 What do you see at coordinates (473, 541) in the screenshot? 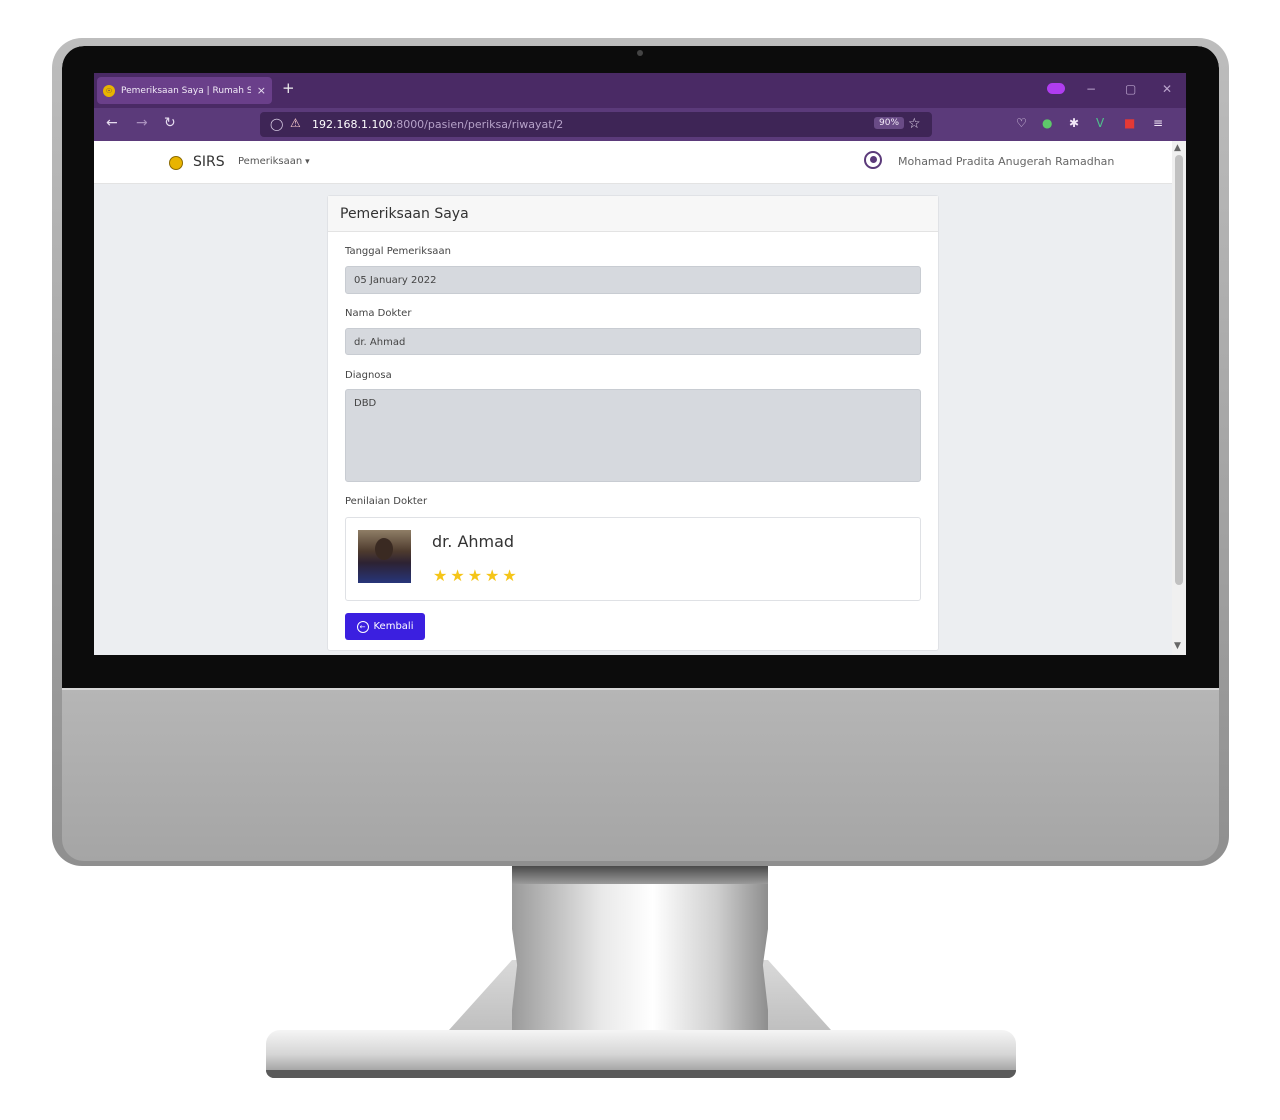
I see `rating-doctor-name: dr. Ahmad` at bounding box center [473, 541].